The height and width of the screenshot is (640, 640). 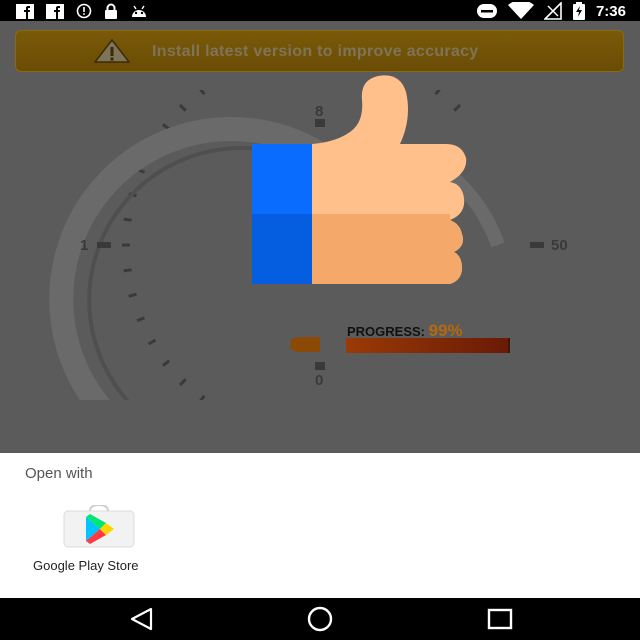 What do you see at coordinates (486, 11) in the screenshot?
I see `do-not-disturb-icon` at bounding box center [486, 11].